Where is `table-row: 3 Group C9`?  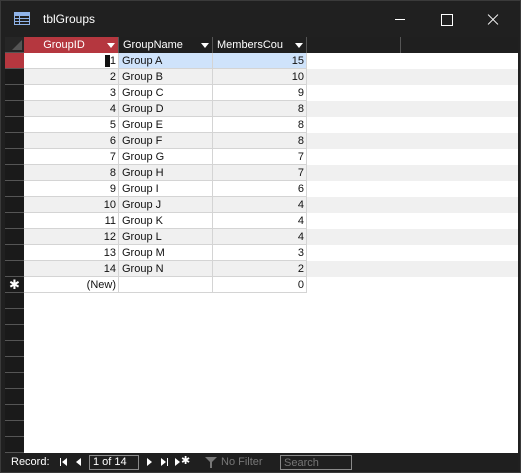 table-row: 3 Group C9 is located at coordinates (271, 93).